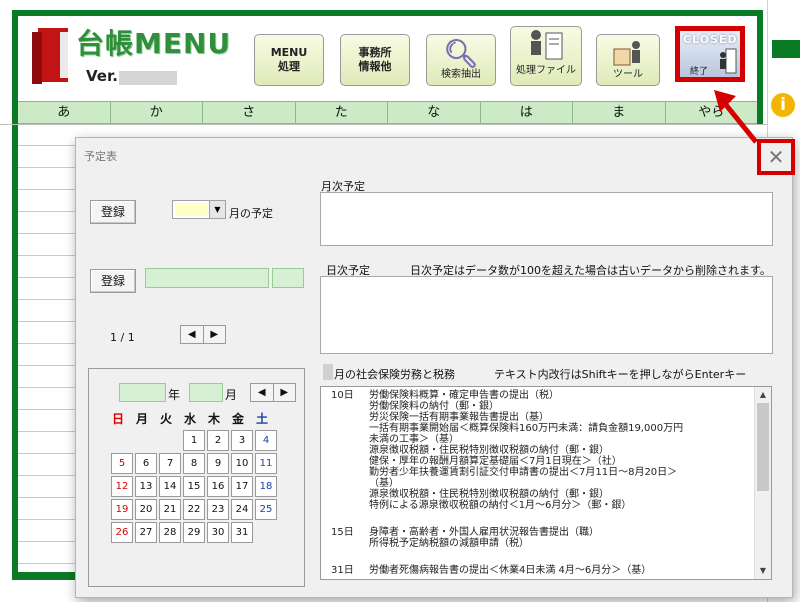 This screenshot has width=800, height=602. What do you see at coordinates (194, 509) in the screenshot?
I see `calendar-day: 22` at bounding box center [194, 509].